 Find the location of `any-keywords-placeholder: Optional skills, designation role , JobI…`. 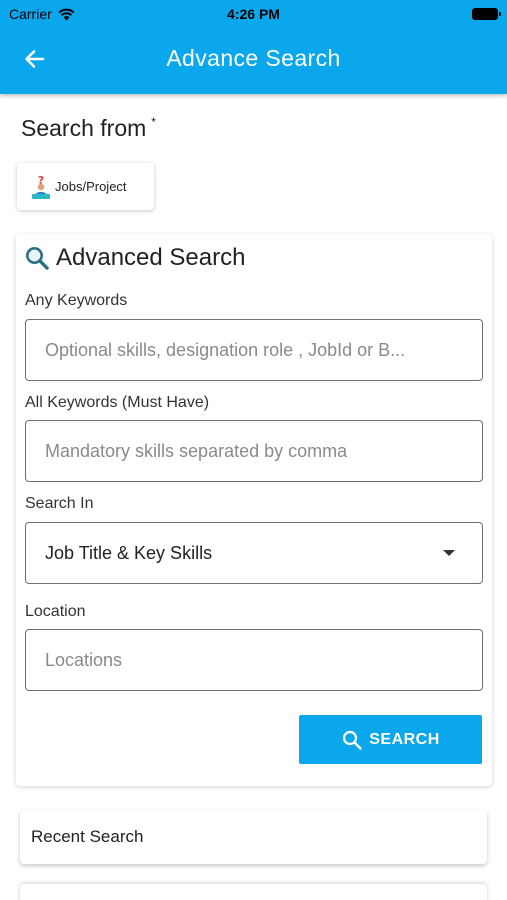

any-keywords-placeholder: Optional skills, designation role , JobI… is located at coordinates (225, 349).